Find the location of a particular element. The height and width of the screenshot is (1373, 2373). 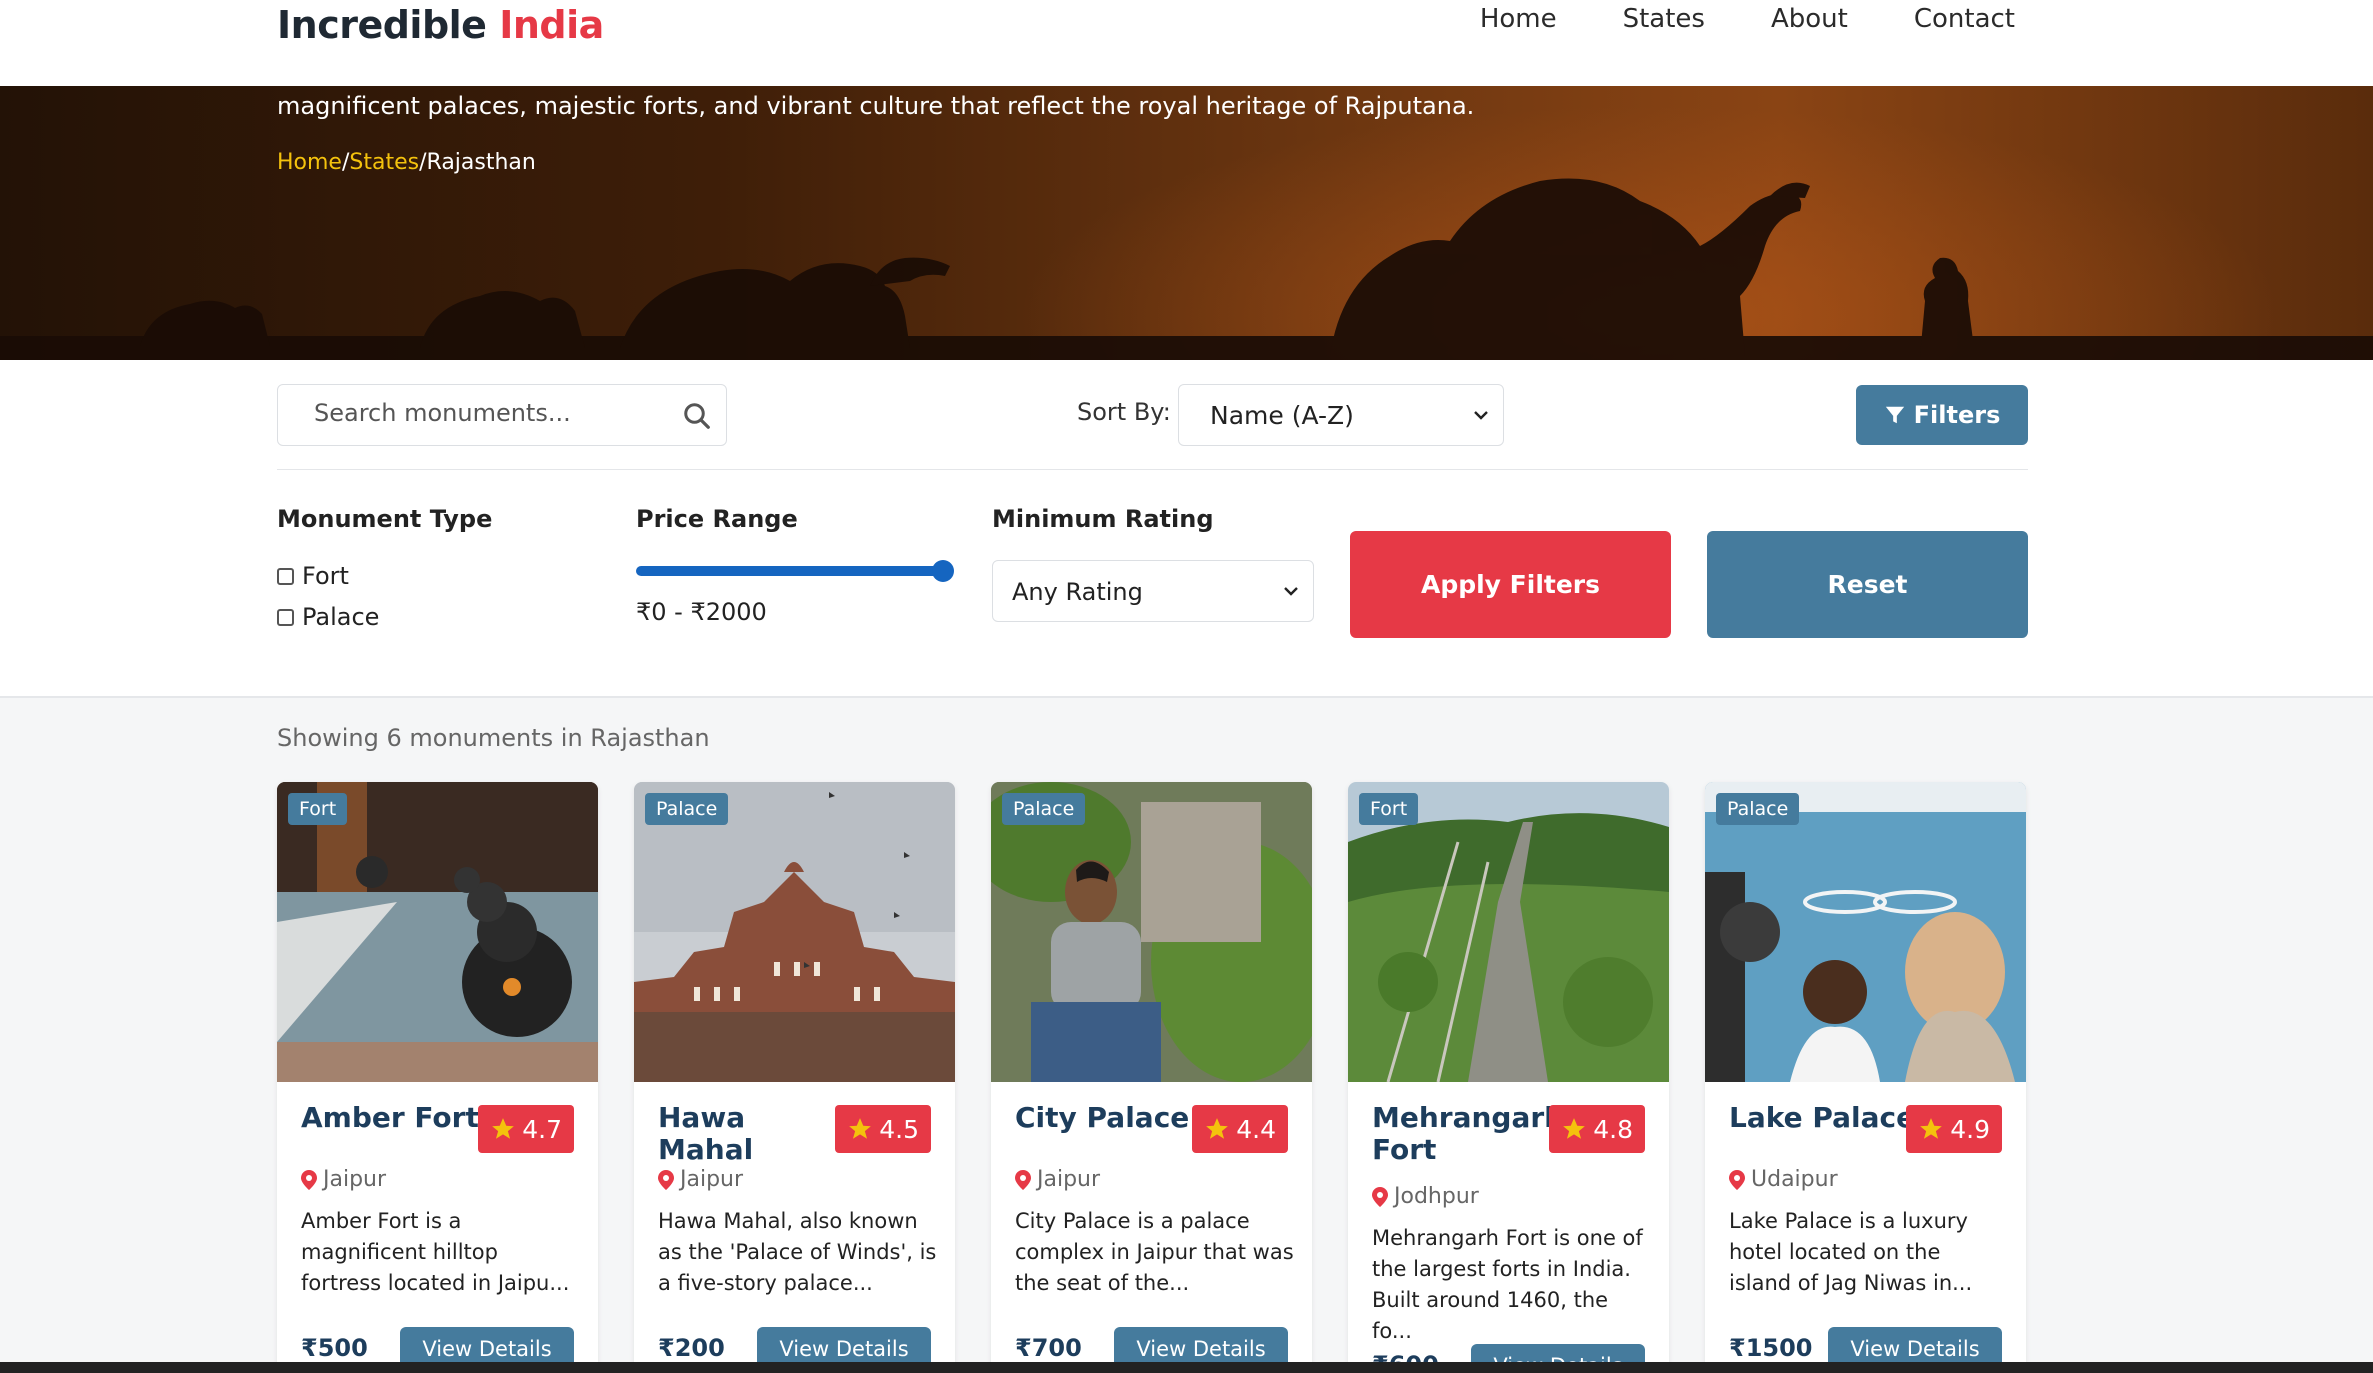

filters-button-label: Filters is located at coordinates (1957, 415).